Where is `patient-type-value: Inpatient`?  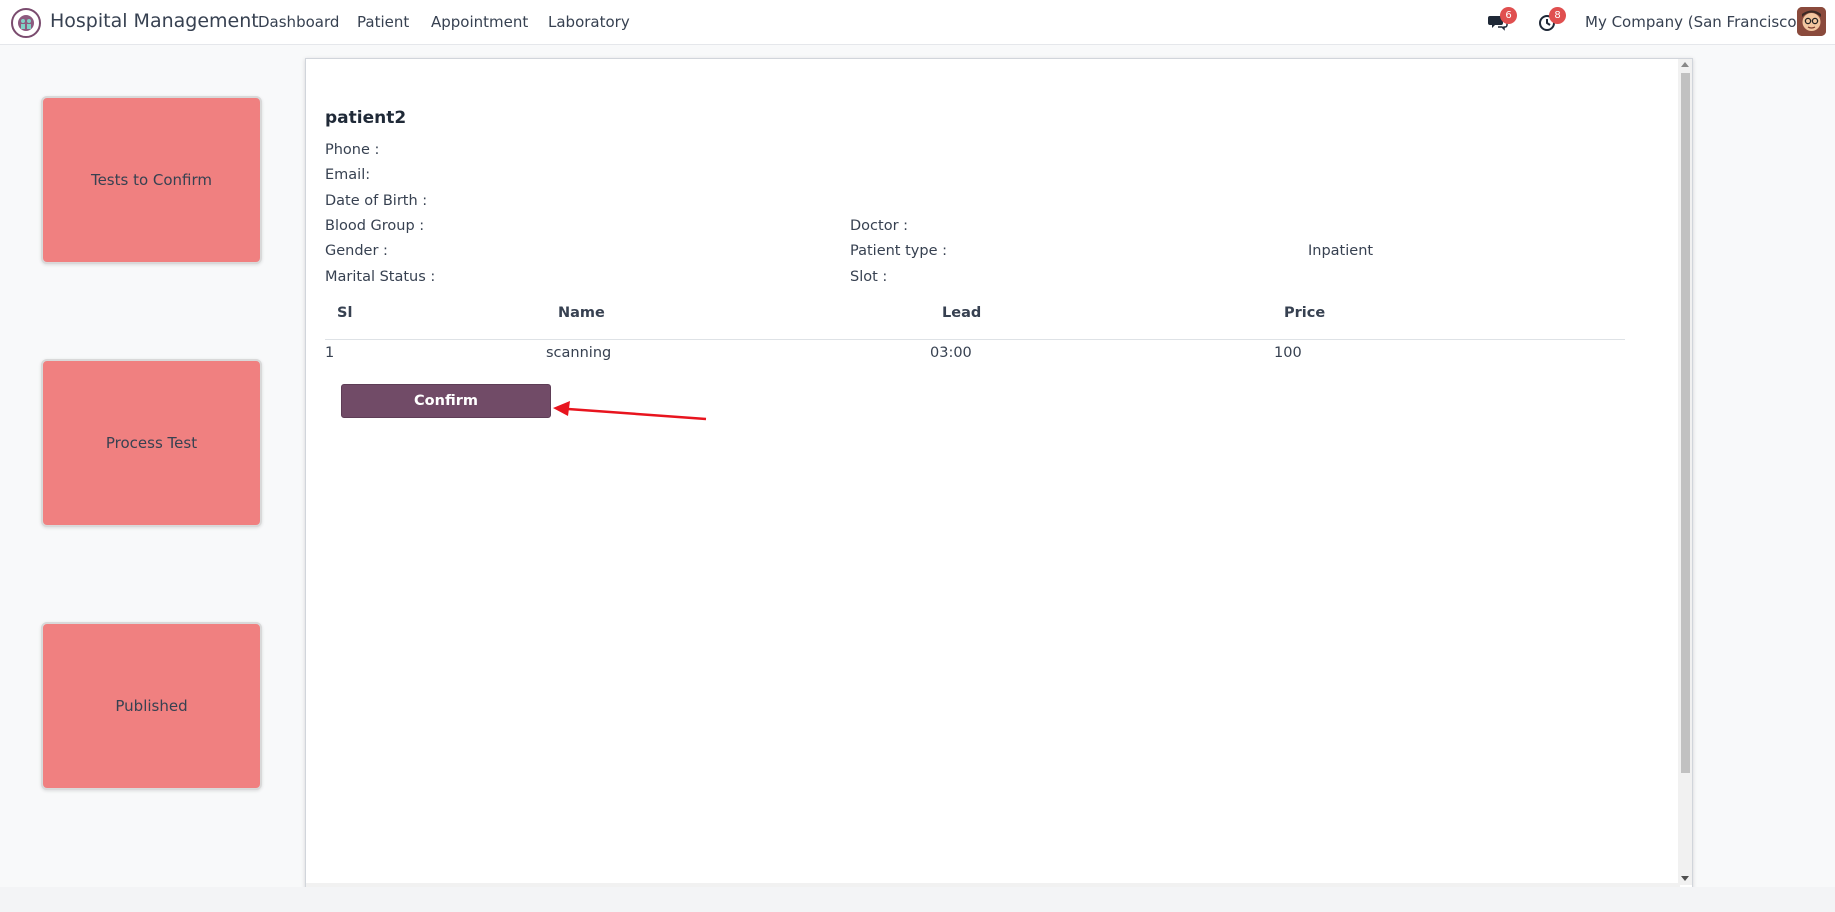
patient-type-value: Inpatient is located at coordinates (1341, 251).